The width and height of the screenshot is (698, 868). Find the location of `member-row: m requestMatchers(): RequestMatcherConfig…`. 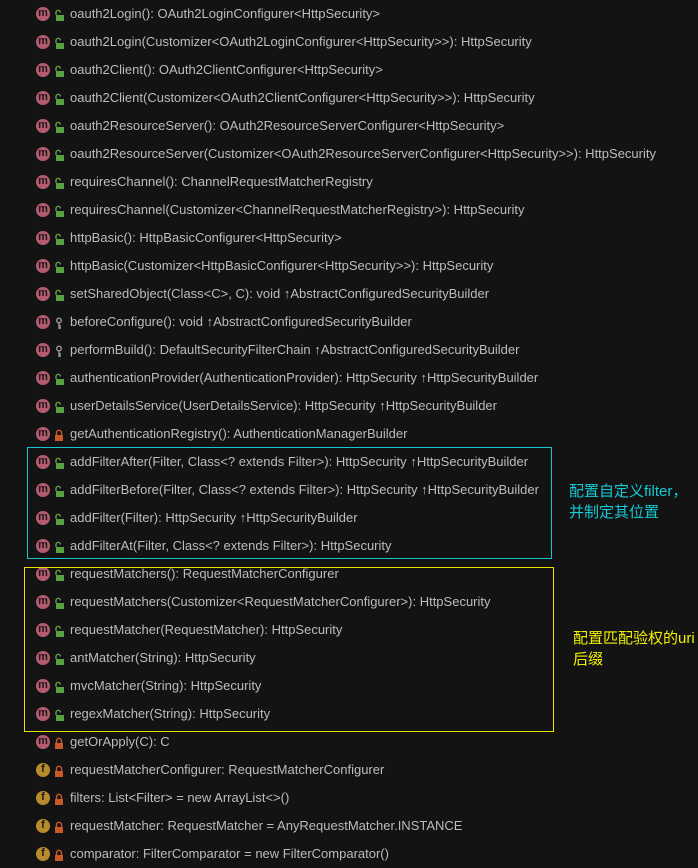

member-row: m requestMatchers(): RequestMatcherConfig… is located at coordinates (280, 574).